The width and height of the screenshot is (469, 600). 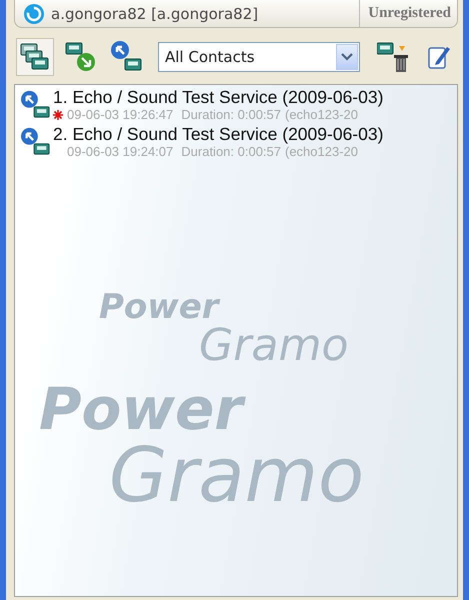 What do you see at coordinates (34, 13) in the screenshot?
I see `chat-logo-icon` at bounding box center [34, 13].